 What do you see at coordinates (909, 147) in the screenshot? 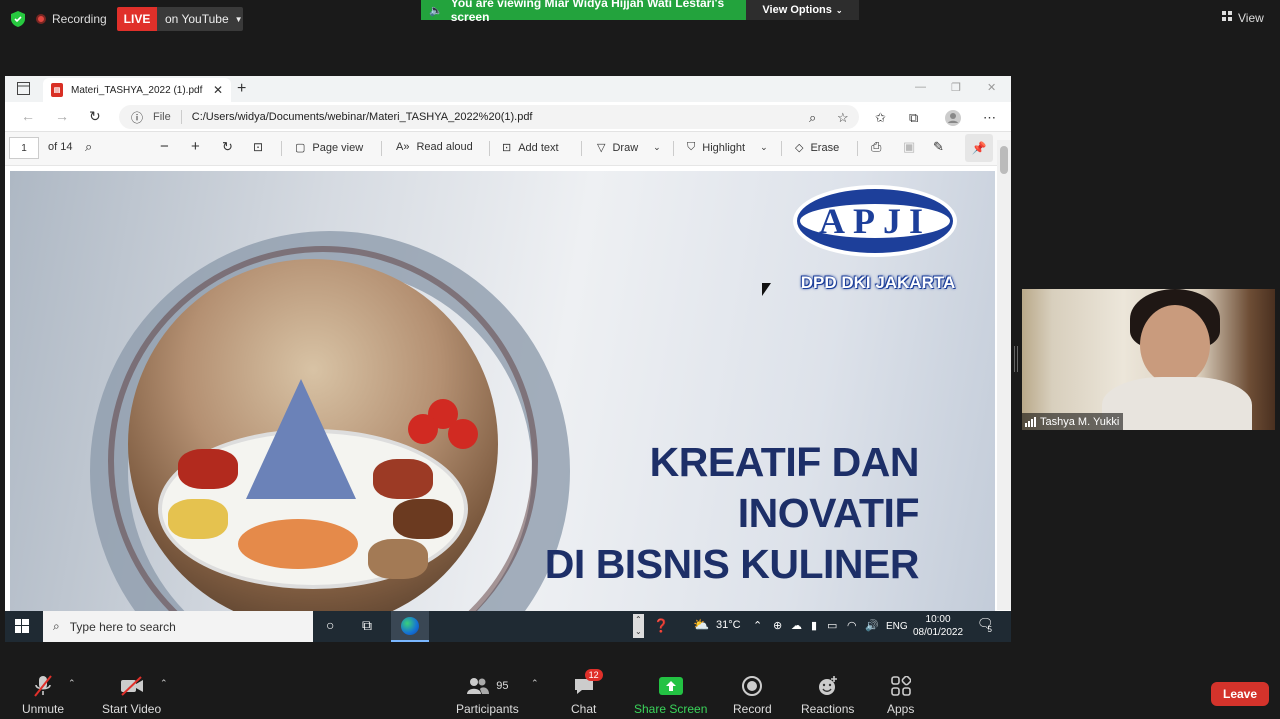
I see `save-icon: ▣` at bounding box center [909, 147].